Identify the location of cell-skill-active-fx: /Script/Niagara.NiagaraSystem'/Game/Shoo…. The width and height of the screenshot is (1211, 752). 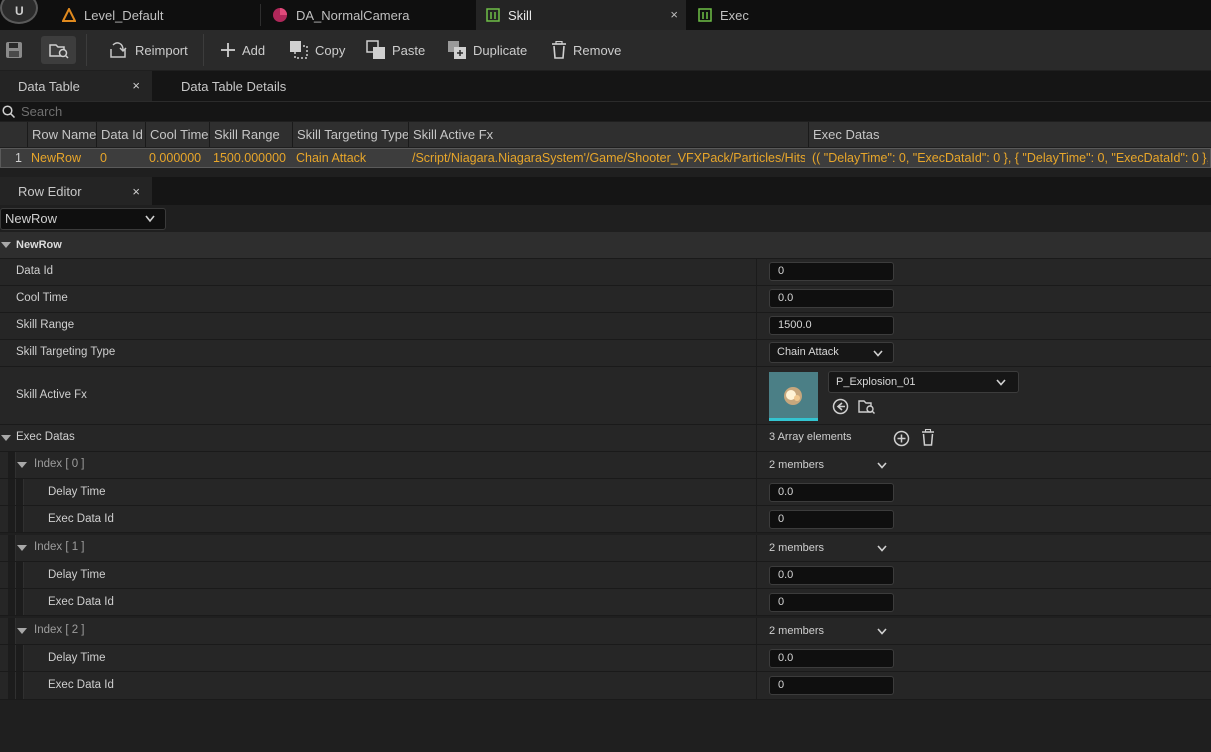
(606, 158).